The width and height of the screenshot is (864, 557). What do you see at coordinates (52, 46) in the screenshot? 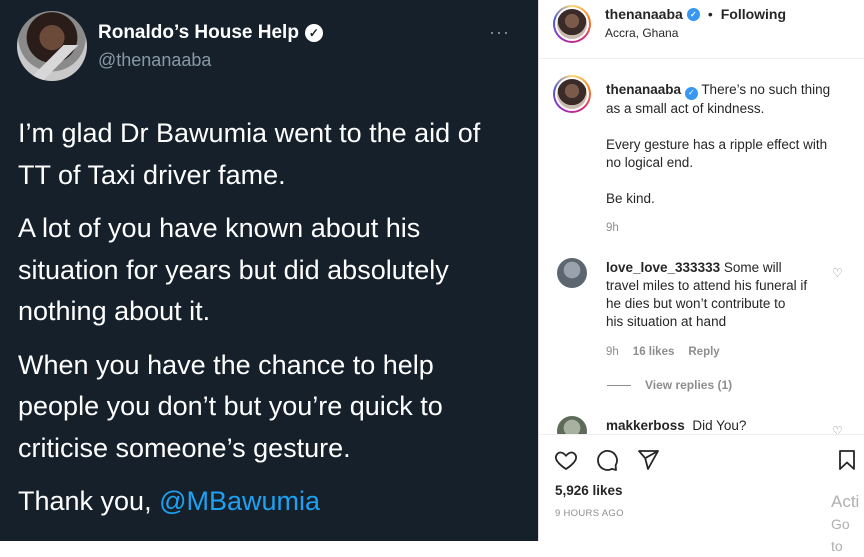
I see `tweet-avatar` at bounding box center [52, 46].